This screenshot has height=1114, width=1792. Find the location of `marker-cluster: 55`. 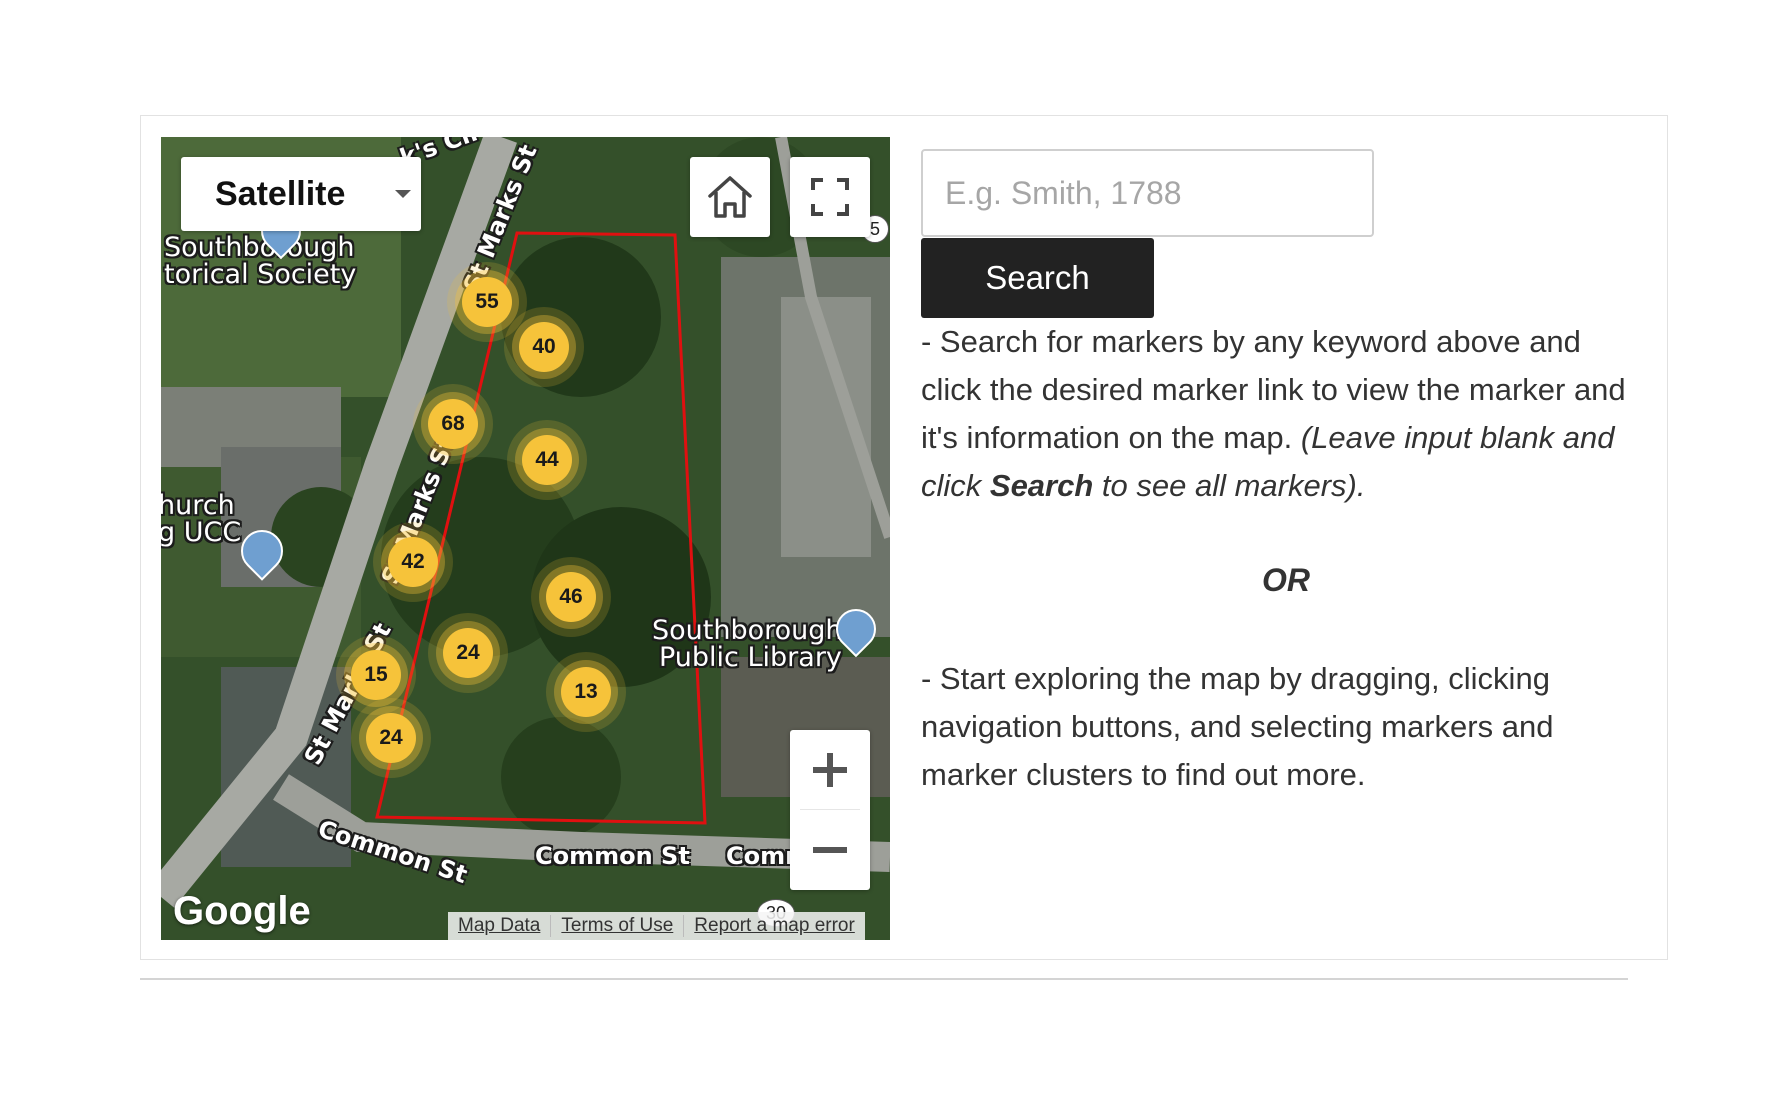

marker-cluster: 55 is located at coordinates (487, 302).